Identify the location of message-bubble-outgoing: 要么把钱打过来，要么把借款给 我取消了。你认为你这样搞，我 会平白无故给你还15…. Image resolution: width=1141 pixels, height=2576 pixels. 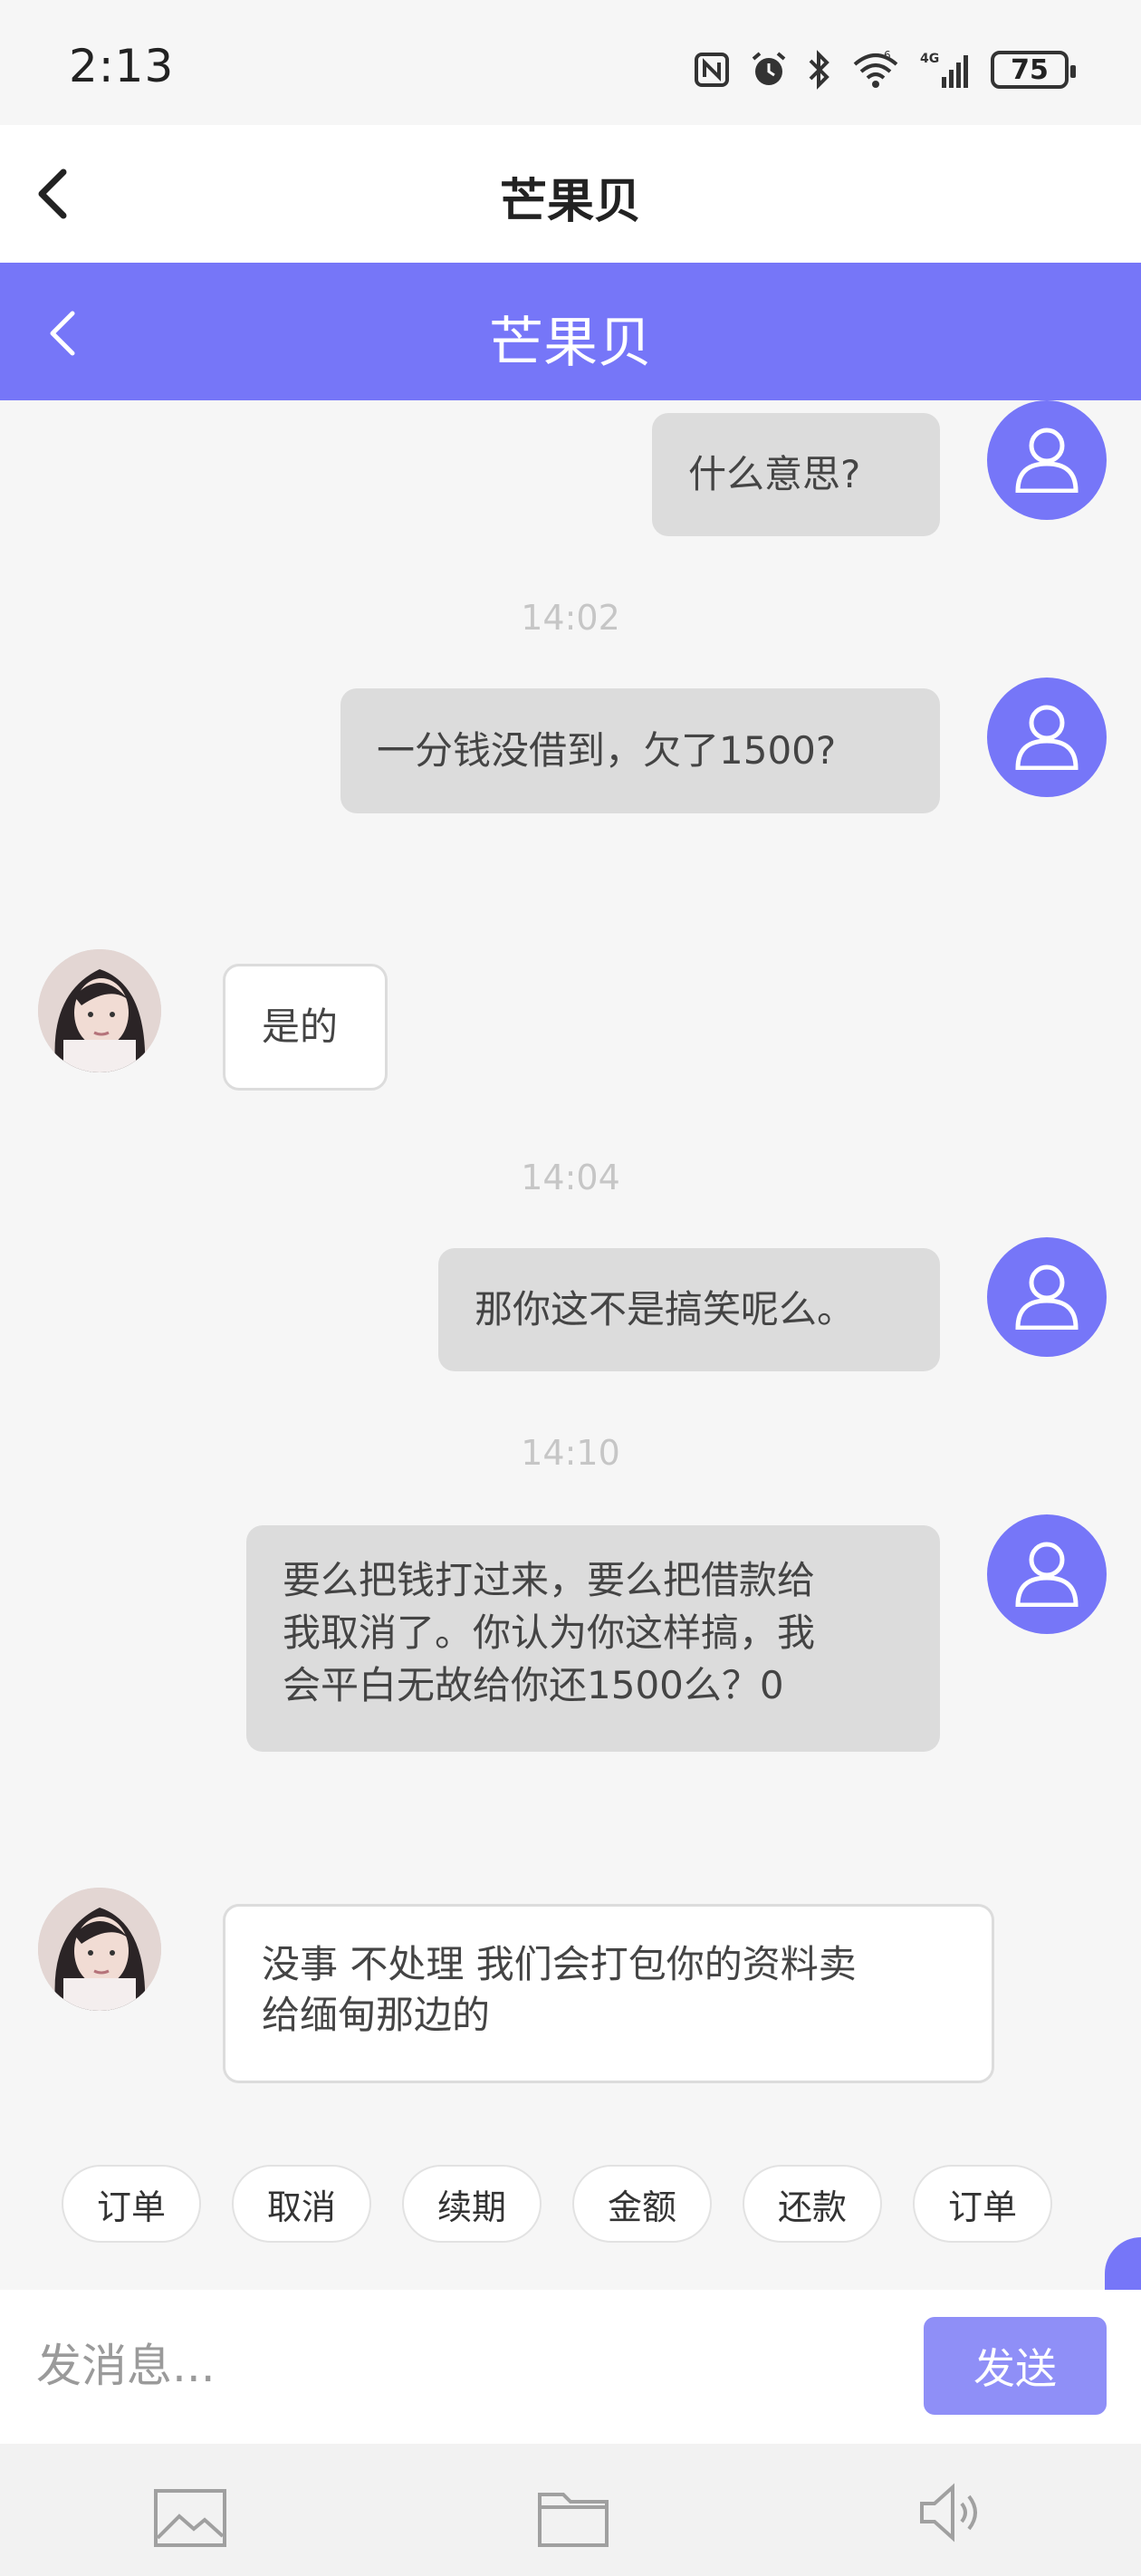
(593, 1638).